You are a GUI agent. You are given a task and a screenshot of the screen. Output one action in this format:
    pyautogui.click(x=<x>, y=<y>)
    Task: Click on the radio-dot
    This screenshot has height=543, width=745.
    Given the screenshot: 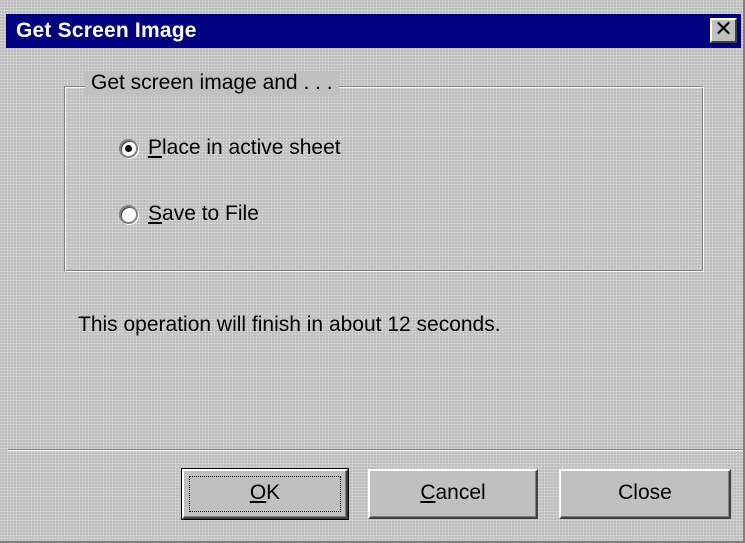 What is the action you would take?
    pyautogui.click(x=128, y=148)
    